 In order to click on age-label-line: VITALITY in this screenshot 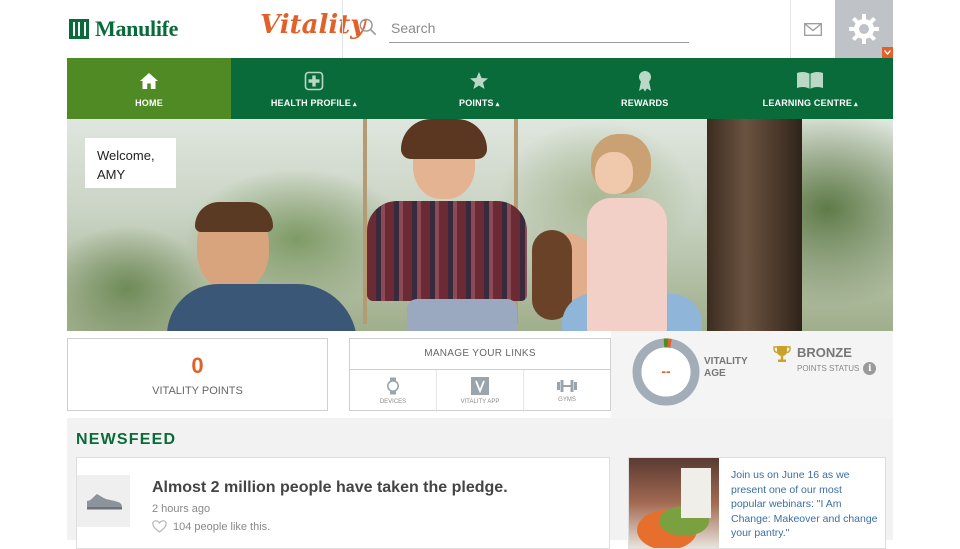, I will do `click(726, 361)`.